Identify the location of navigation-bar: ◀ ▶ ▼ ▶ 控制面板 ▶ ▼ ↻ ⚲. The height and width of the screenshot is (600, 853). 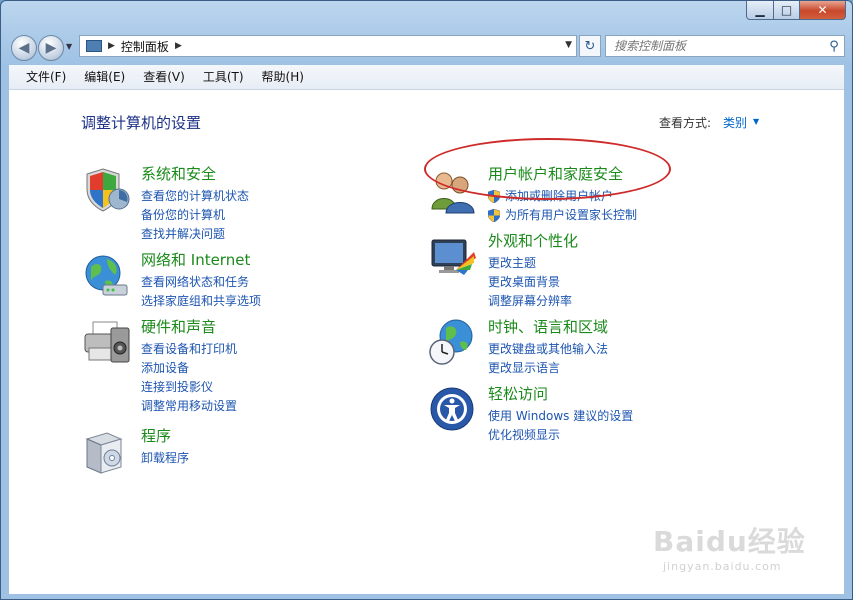
(427, 47).